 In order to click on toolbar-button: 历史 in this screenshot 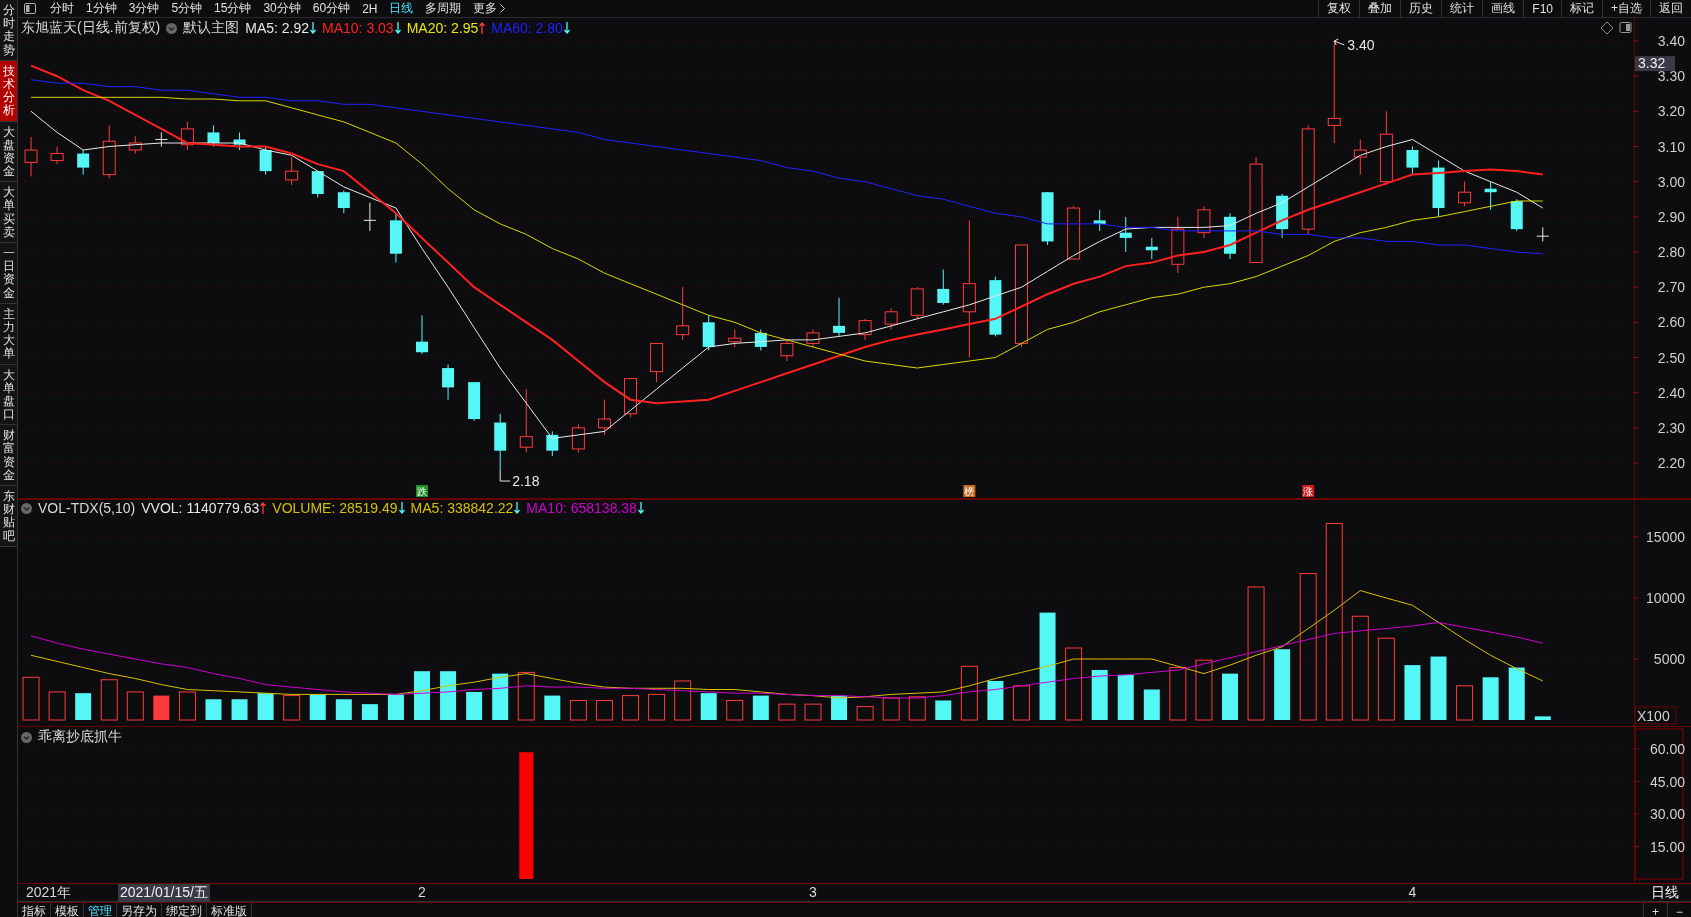, I will do `click(1421, 8)`.